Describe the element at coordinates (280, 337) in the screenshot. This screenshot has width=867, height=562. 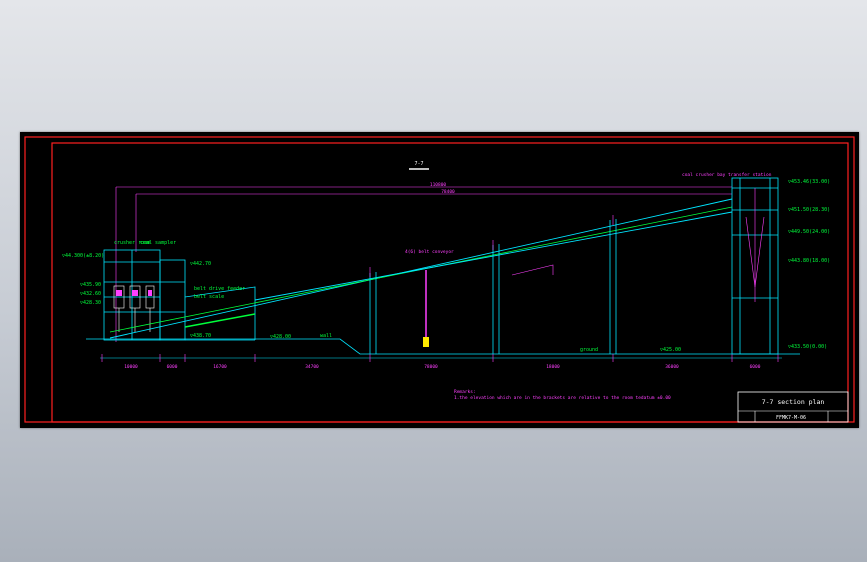
I see `elev-mid-3: ▽428.00` at that location.